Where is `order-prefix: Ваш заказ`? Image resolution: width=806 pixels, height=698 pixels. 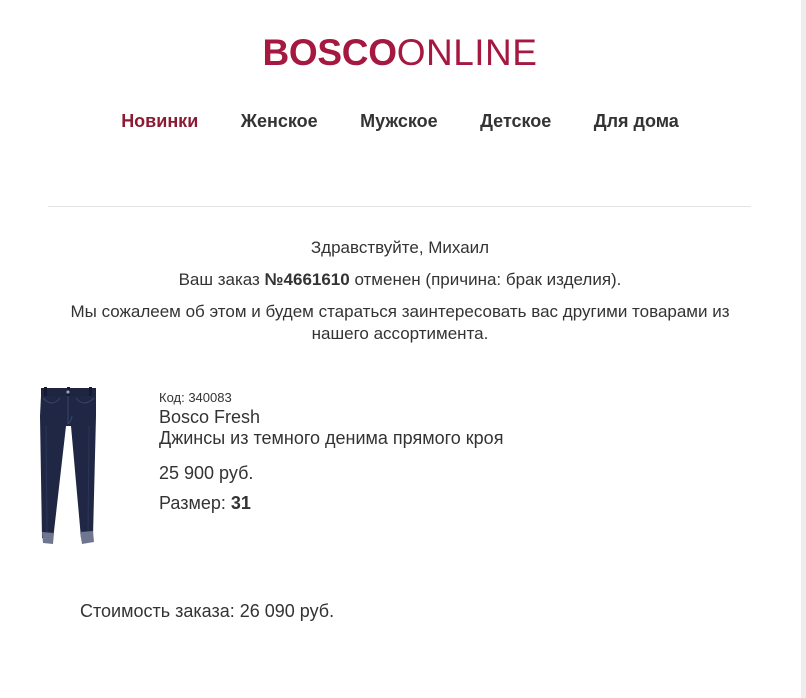
order-prefix: Ваш заказ is located at coordinates (221, 279).